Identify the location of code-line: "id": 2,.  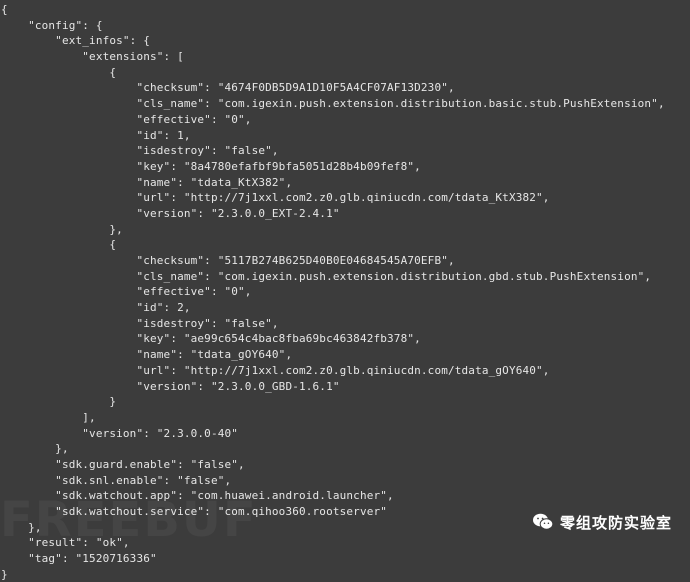
(333, 308).